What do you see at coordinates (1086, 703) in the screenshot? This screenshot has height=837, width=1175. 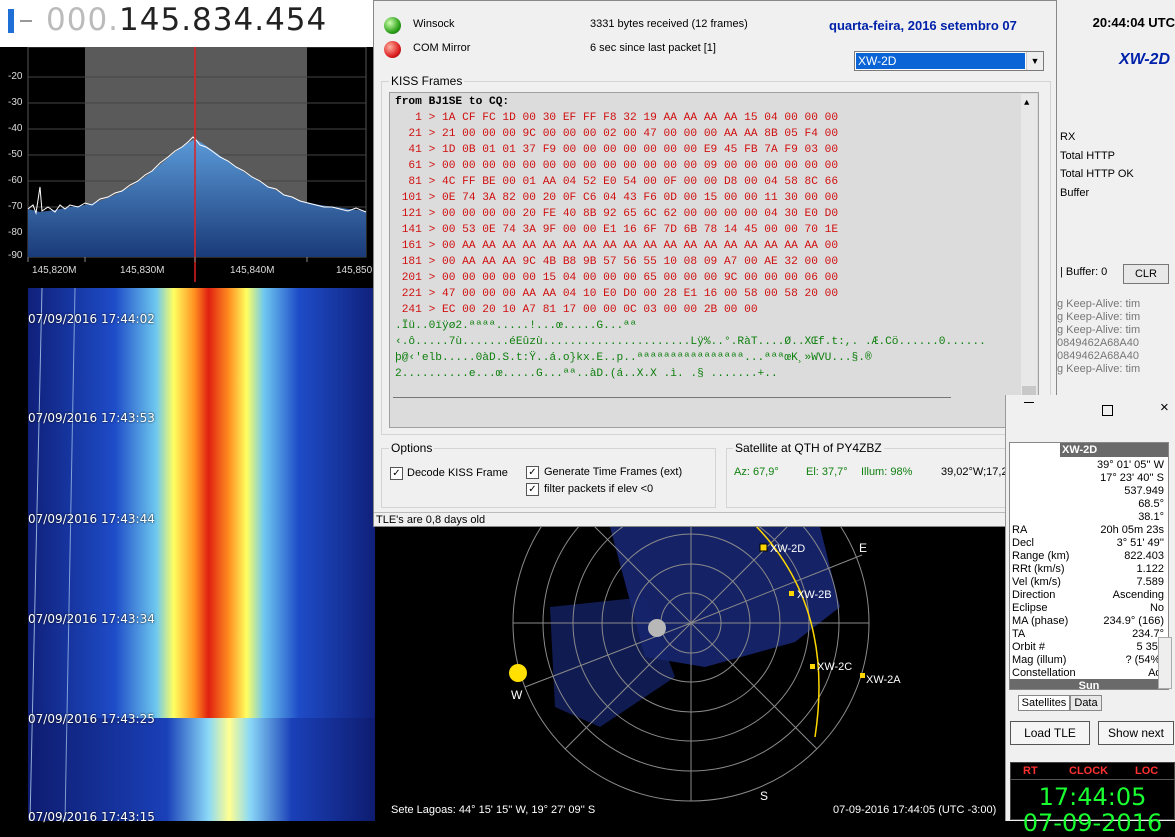 I see `tab-data: Data` at bounding box center [1086, 703].